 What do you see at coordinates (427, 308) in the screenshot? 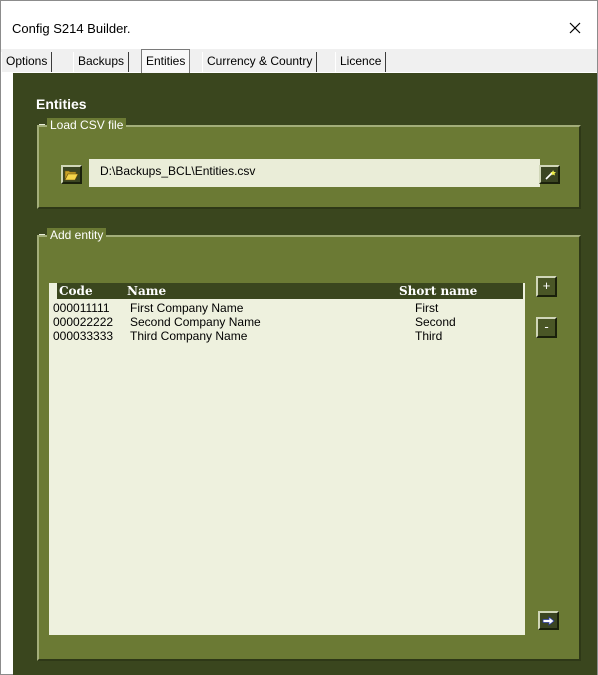
I see `cell-short-name: First` at bounding box center [427, 308].